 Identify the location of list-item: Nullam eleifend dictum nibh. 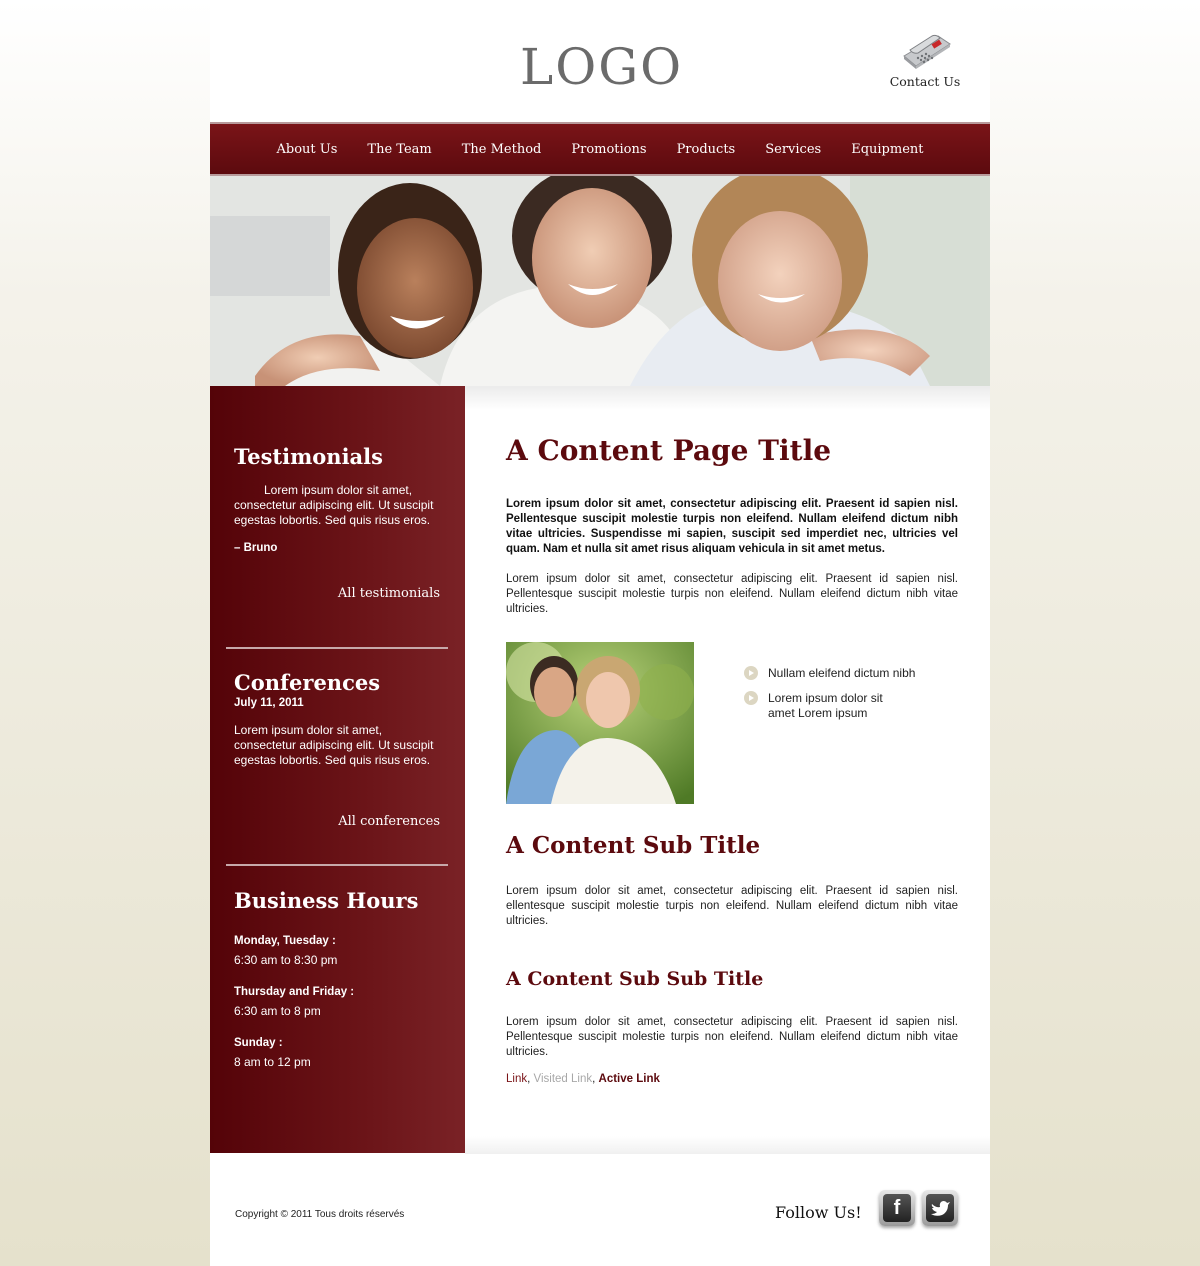
(844, 673).